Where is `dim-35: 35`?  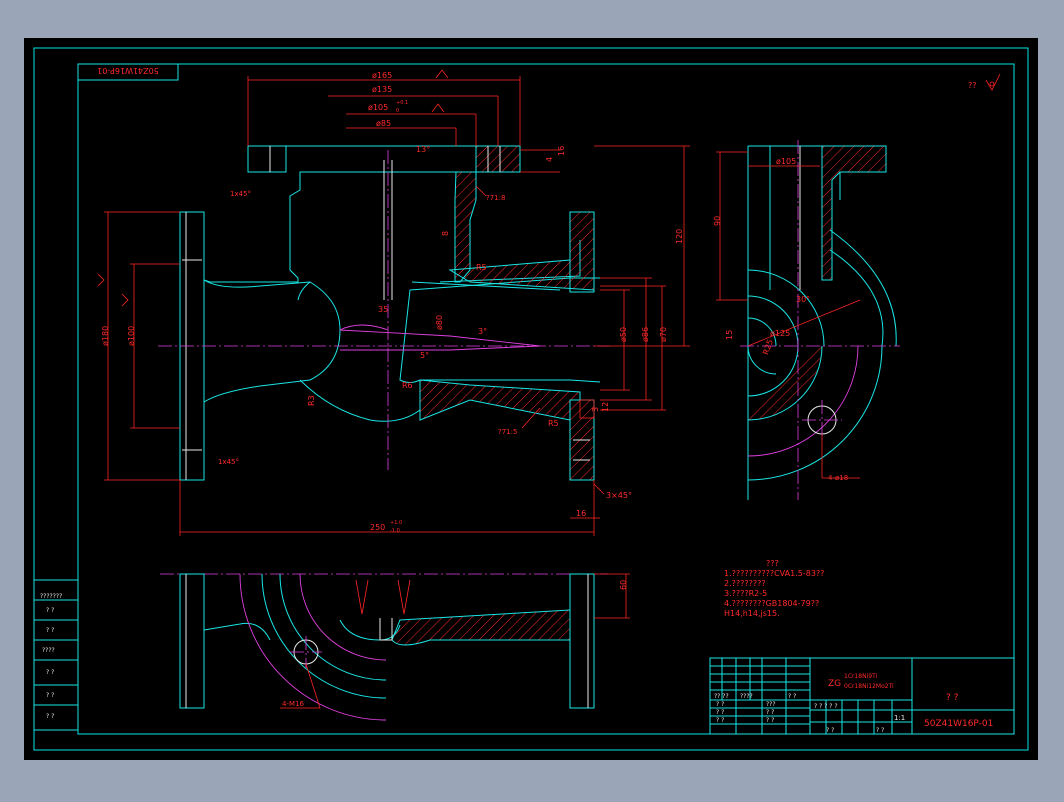
dim-35: 35 is located at coordinates (383, 309).